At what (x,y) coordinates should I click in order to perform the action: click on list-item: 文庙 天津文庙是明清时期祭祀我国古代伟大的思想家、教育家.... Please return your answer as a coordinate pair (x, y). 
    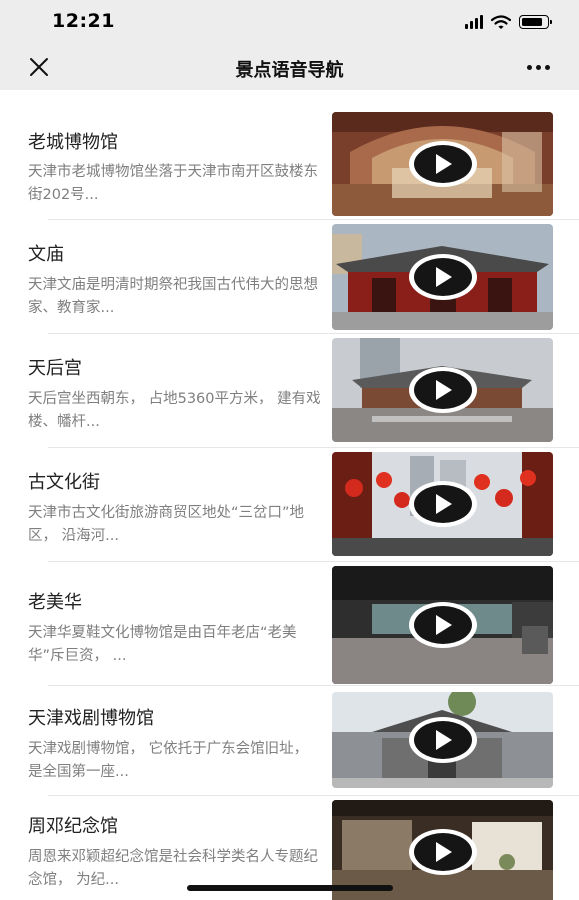
    Looking at the image, I should click on (289, 277).